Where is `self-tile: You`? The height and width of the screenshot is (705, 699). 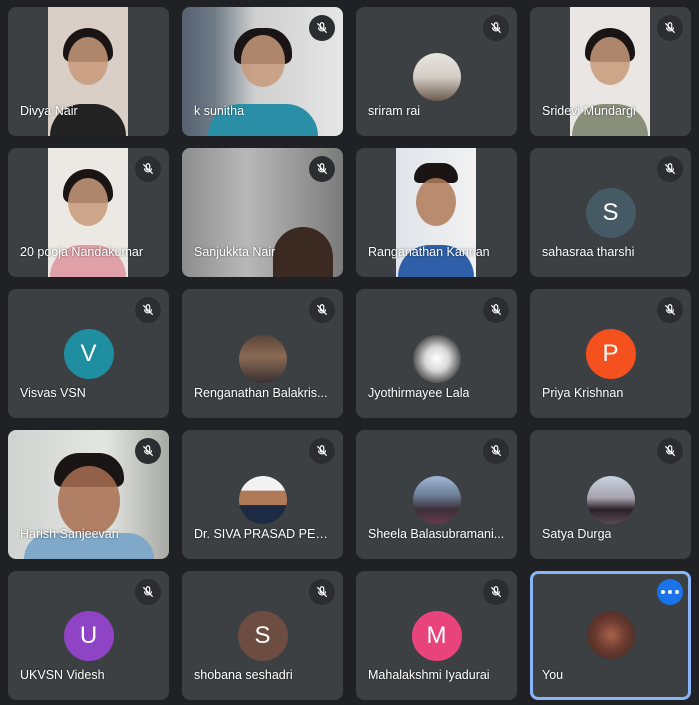 self-tile: You is located at coordinates (610, 635).